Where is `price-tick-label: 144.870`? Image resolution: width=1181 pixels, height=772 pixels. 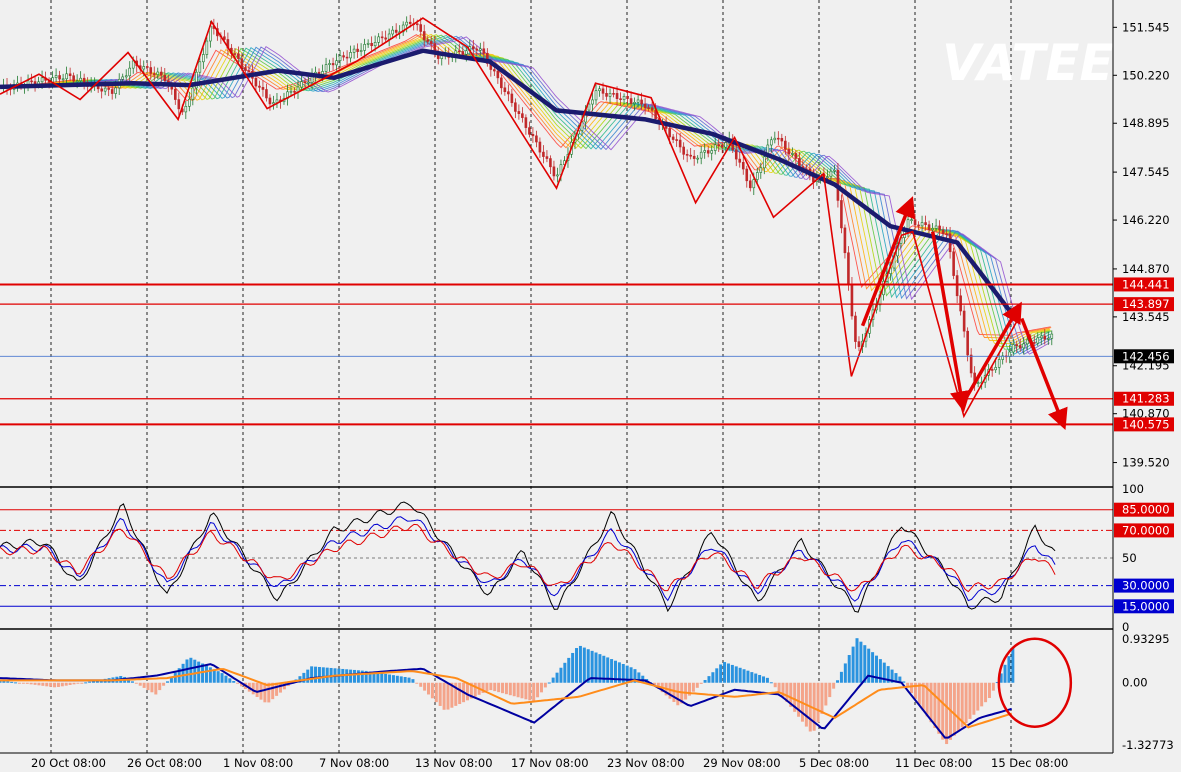 price-tick-label: 144.870 is located at coordinates (1146, 269).